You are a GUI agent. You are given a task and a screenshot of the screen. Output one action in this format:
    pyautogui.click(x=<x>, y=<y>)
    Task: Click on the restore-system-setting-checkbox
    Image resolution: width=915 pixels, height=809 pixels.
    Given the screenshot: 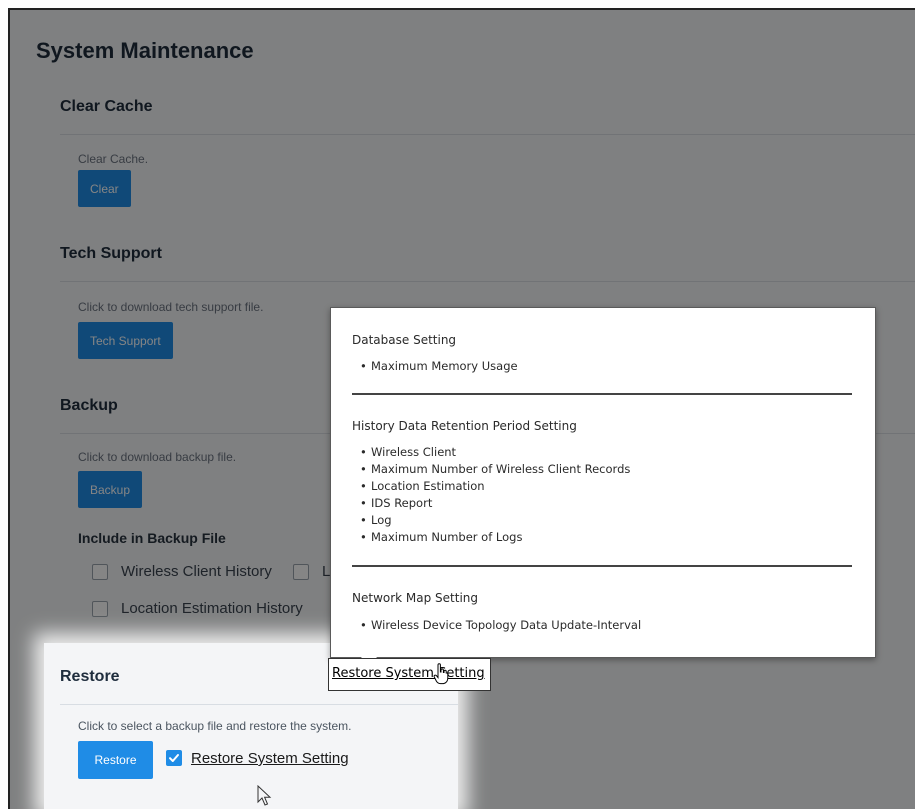 What is the action you would take?
    pyautogui.click(x=174, y=758)
    